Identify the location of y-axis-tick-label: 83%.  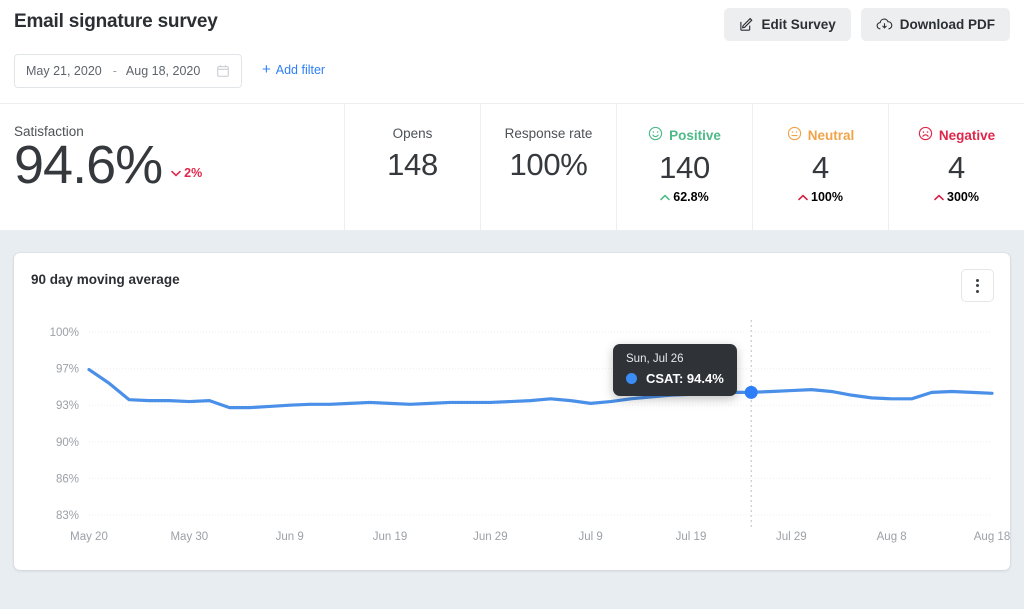
(67, 516).